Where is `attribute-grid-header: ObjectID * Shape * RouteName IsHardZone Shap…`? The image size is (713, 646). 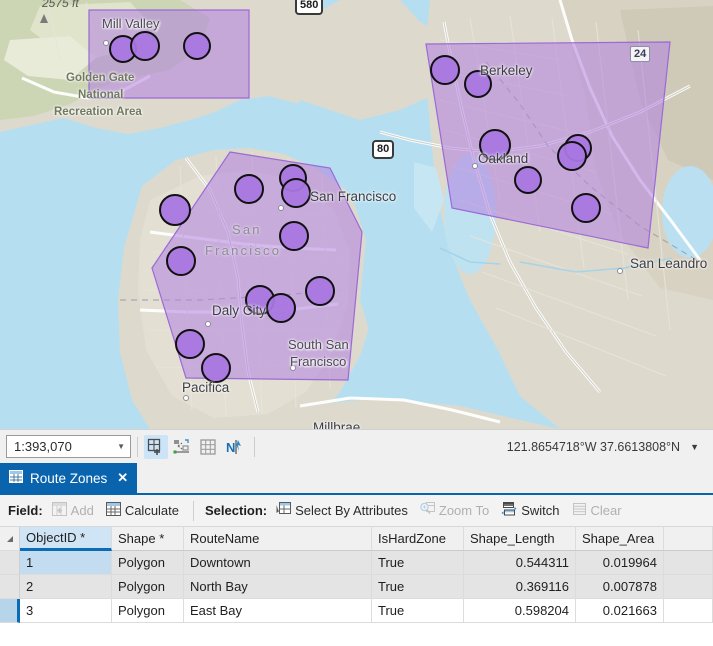 attribute-grid-header: ObjectID * Shape * RouteName IsHardZone Shap… is located at coordinates (356, 539).